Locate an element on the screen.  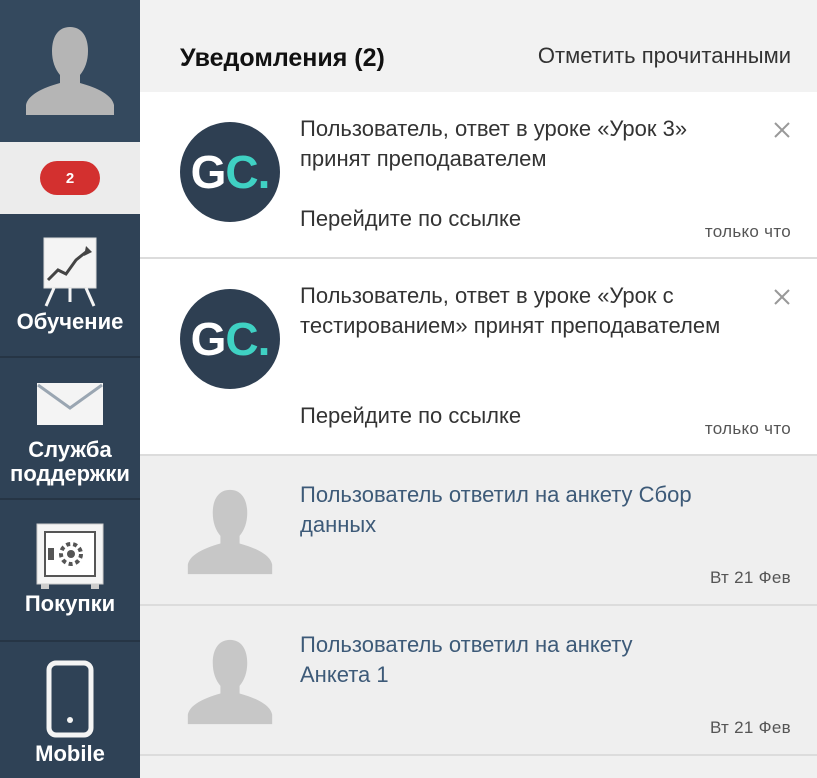
sidebar-item-mobile: Mobile is located at coordinates (70, 710).